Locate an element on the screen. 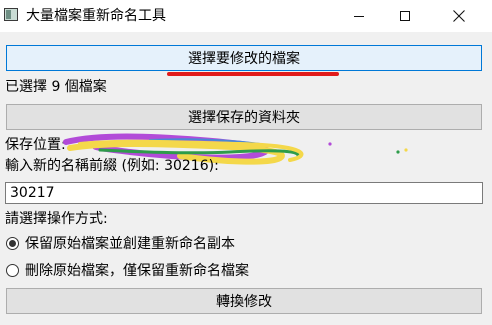 This screenshot has width=492, height=325. convert-button: 轉換修改 is located at coordinates (244, 301).